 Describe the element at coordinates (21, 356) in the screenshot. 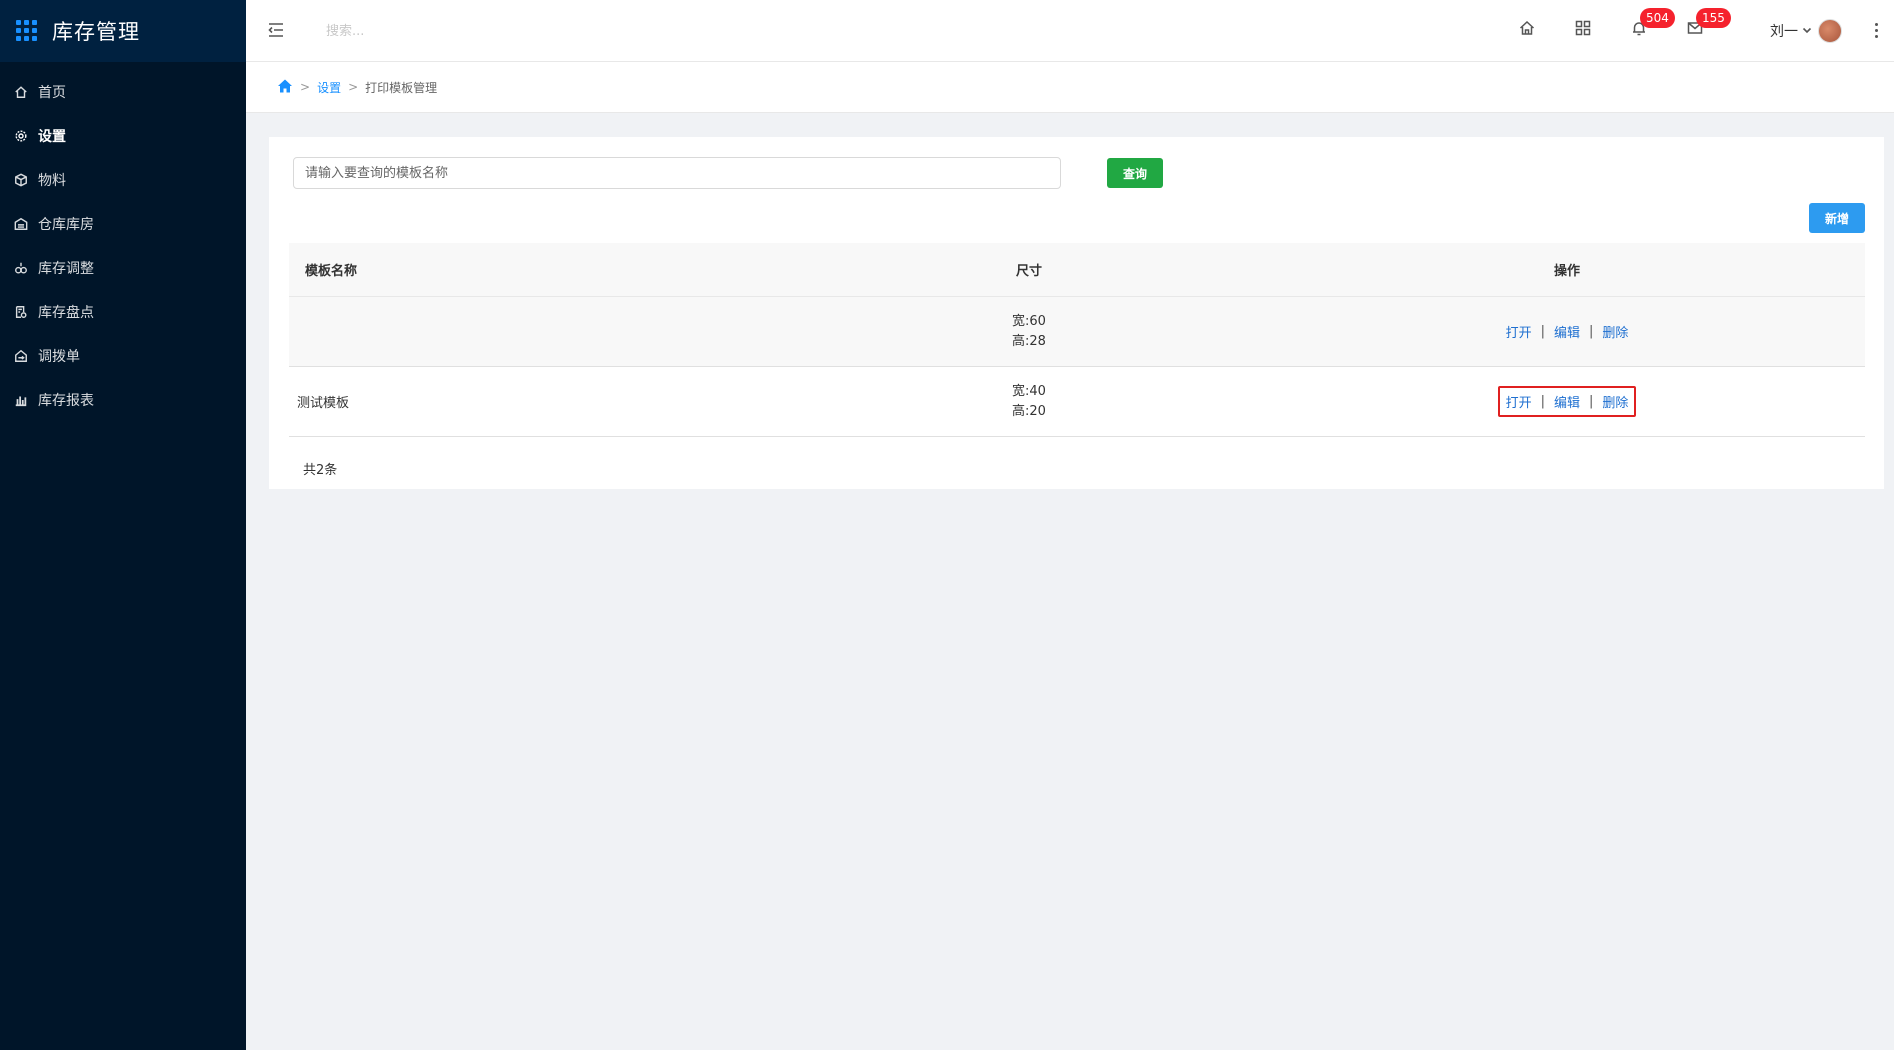

I see `transfer-icon` at that location.